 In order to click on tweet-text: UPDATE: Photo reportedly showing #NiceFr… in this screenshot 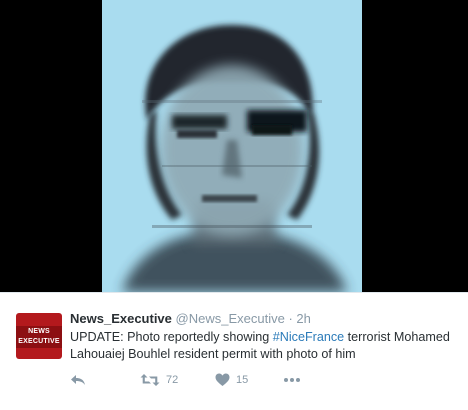, I will do `click(265, 346)`.